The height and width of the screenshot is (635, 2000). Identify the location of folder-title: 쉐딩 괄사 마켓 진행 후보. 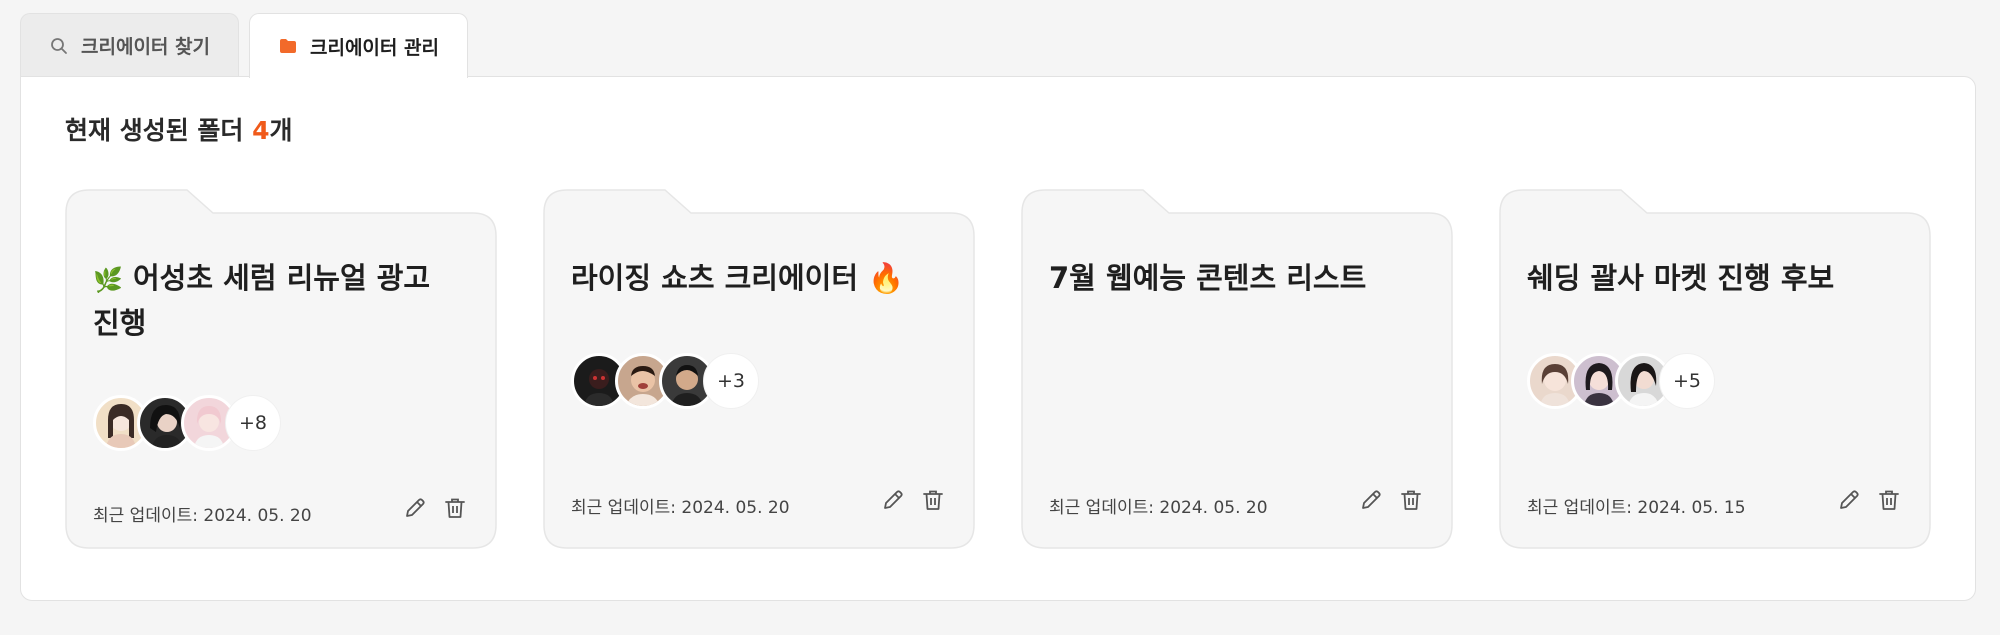
(1681, 278).